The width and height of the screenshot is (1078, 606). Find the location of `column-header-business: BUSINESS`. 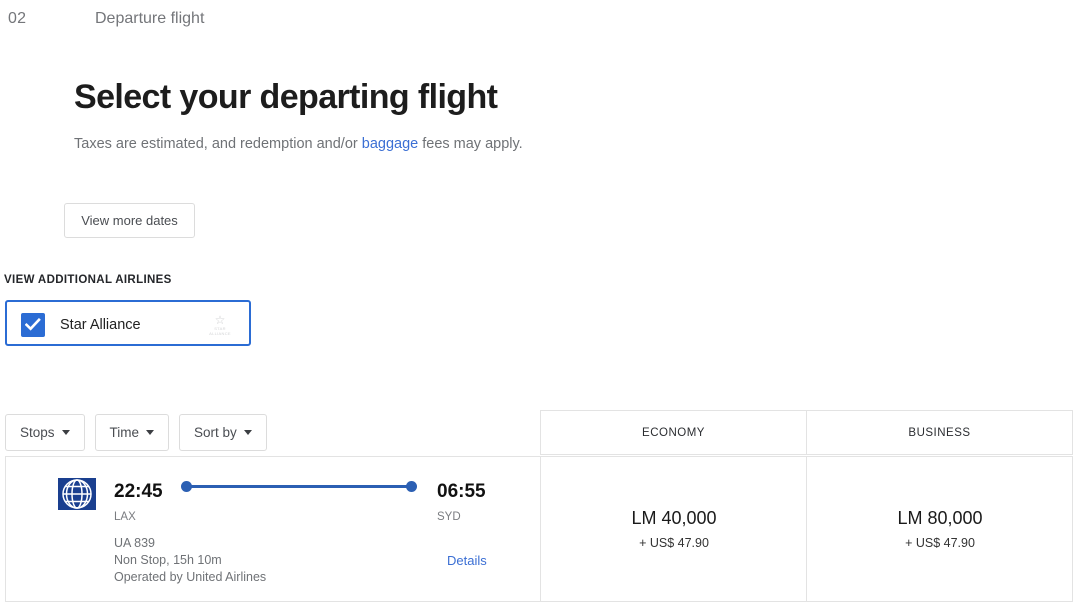

column-header-business: BUSINESS is located at coordinates (939, 432).